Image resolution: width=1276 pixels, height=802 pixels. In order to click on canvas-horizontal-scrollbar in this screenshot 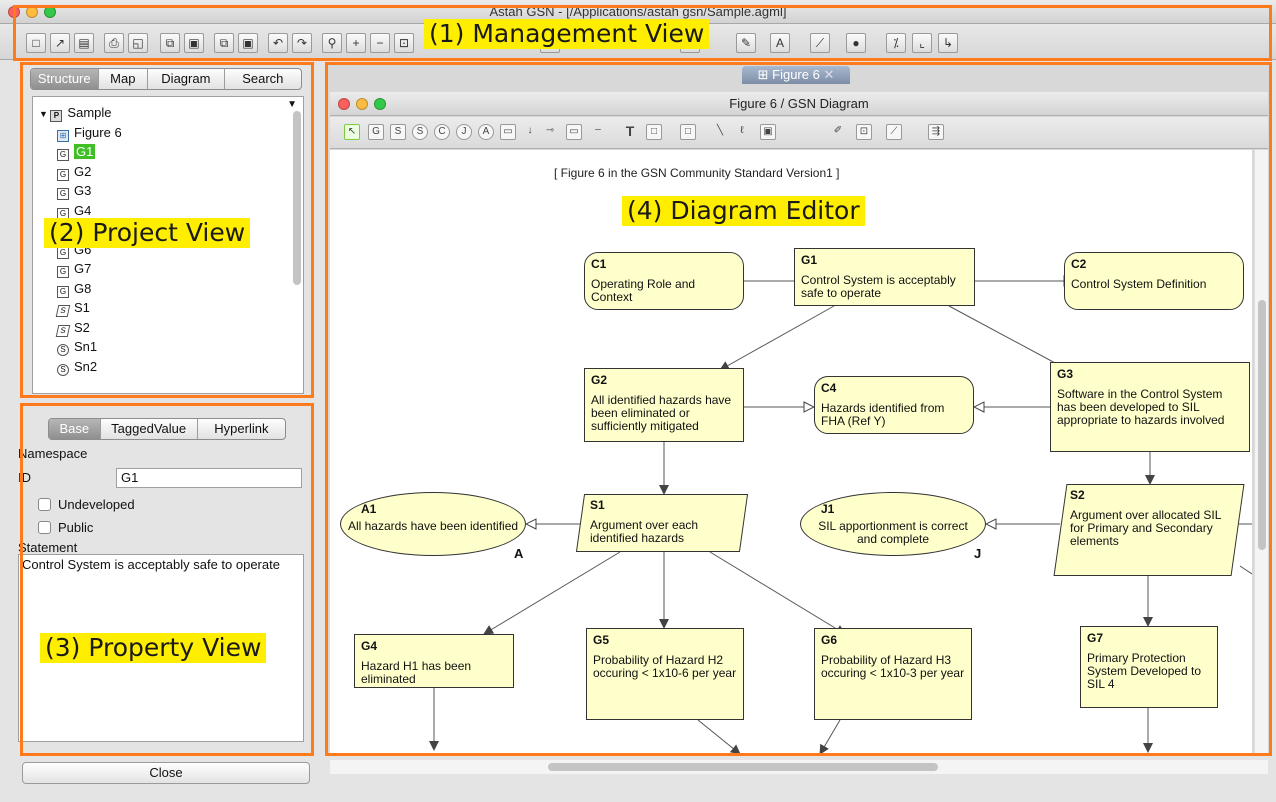, I will do `click(799, 767)`.